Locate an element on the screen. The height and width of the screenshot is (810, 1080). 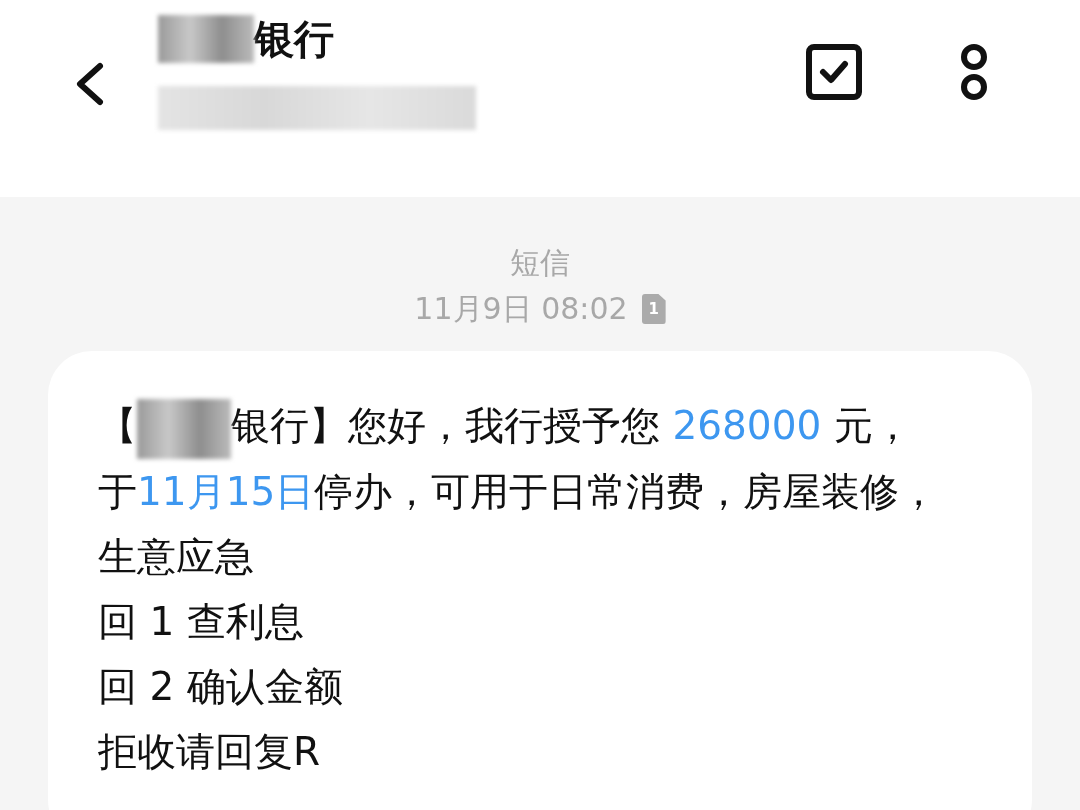
sender-title: 银行 is located at coordinates (294, 39).